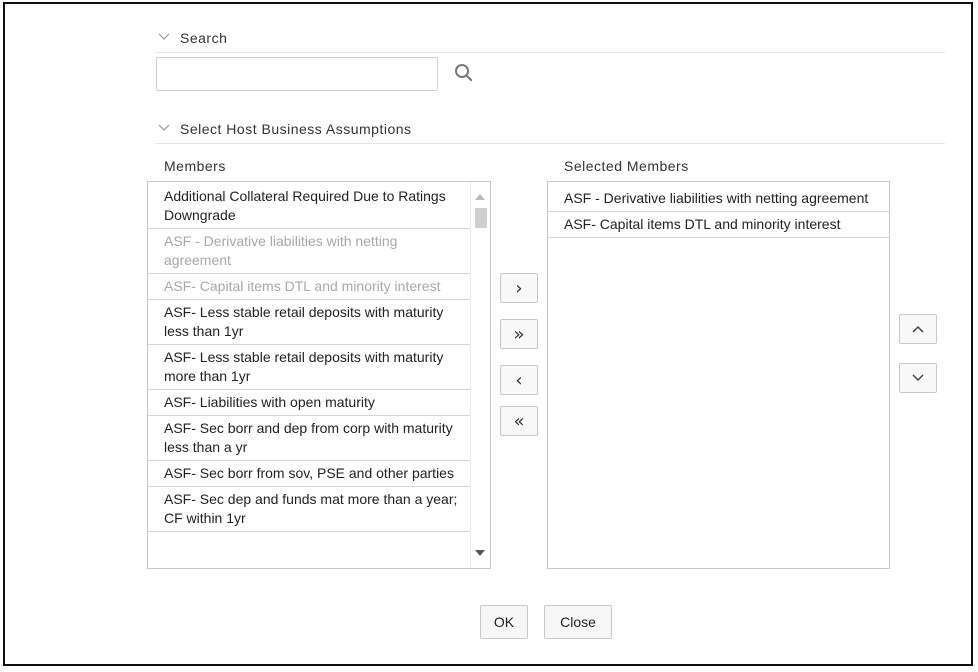 This screenshot has height=672, width=978. What do you see at coordinates (195, 166) in the screenshot?
I see `members-label: Members` at bounding box center [195, 166].